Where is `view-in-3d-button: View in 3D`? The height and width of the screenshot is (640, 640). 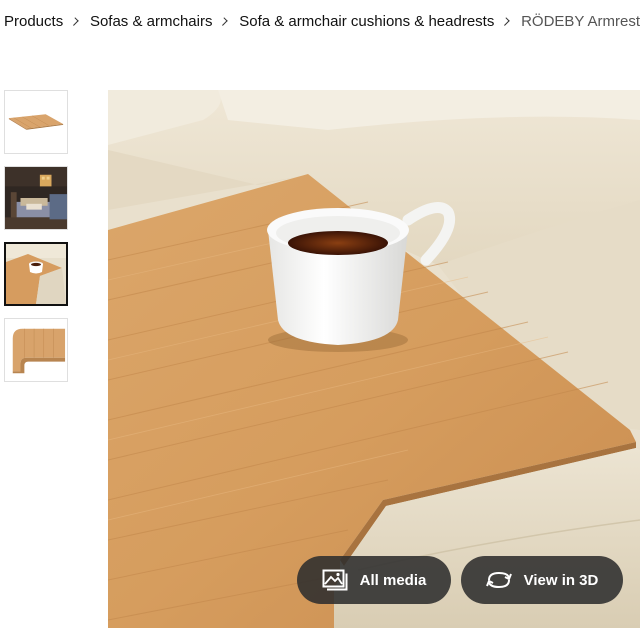 view-in-3d-button: View in 3D is located at coordinates (542, 580).